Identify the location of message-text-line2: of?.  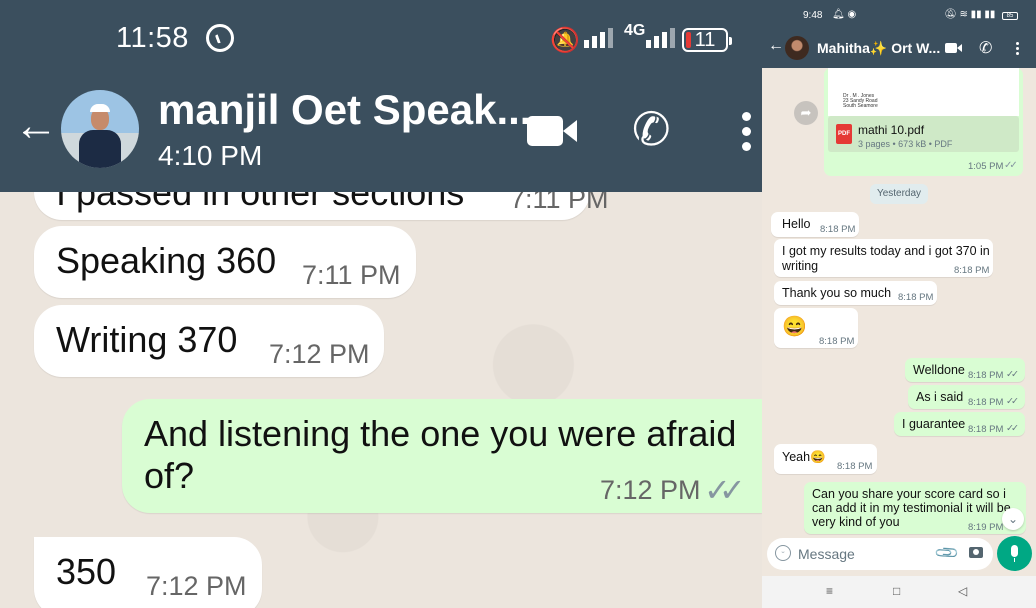
(169, 475).